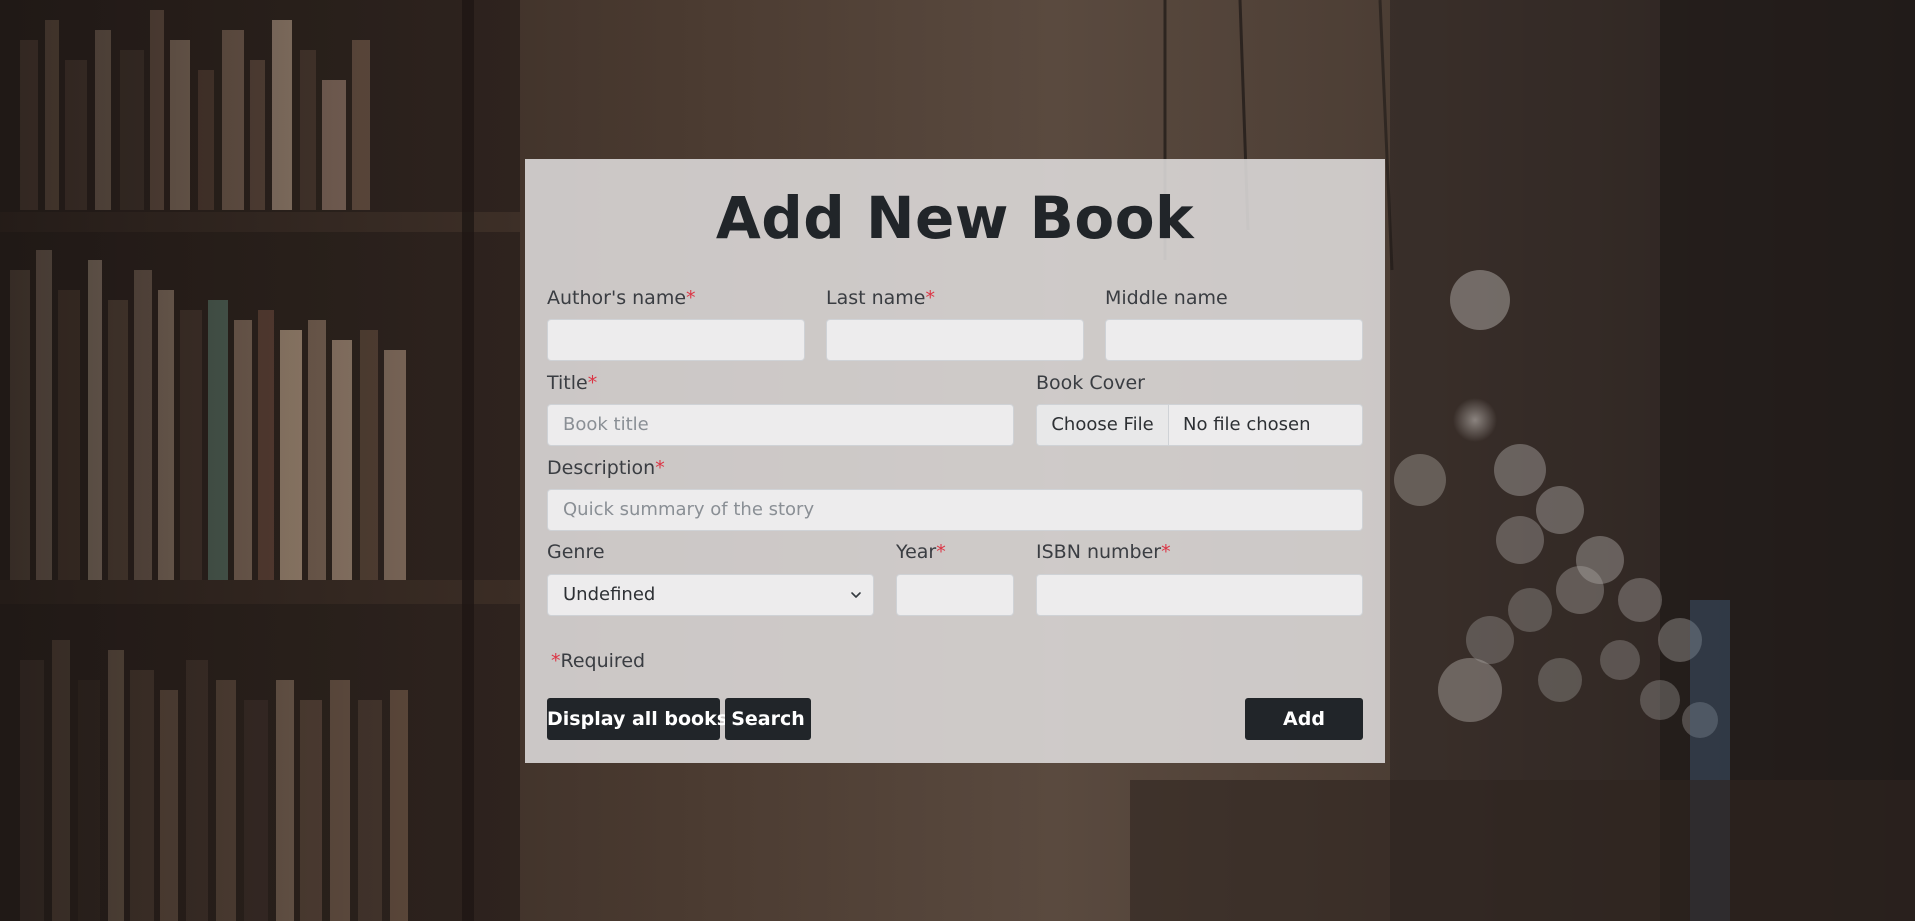  Describe the element at coordinates (606, 468) in the screenshot. I see `description-label: Description*` at that location.